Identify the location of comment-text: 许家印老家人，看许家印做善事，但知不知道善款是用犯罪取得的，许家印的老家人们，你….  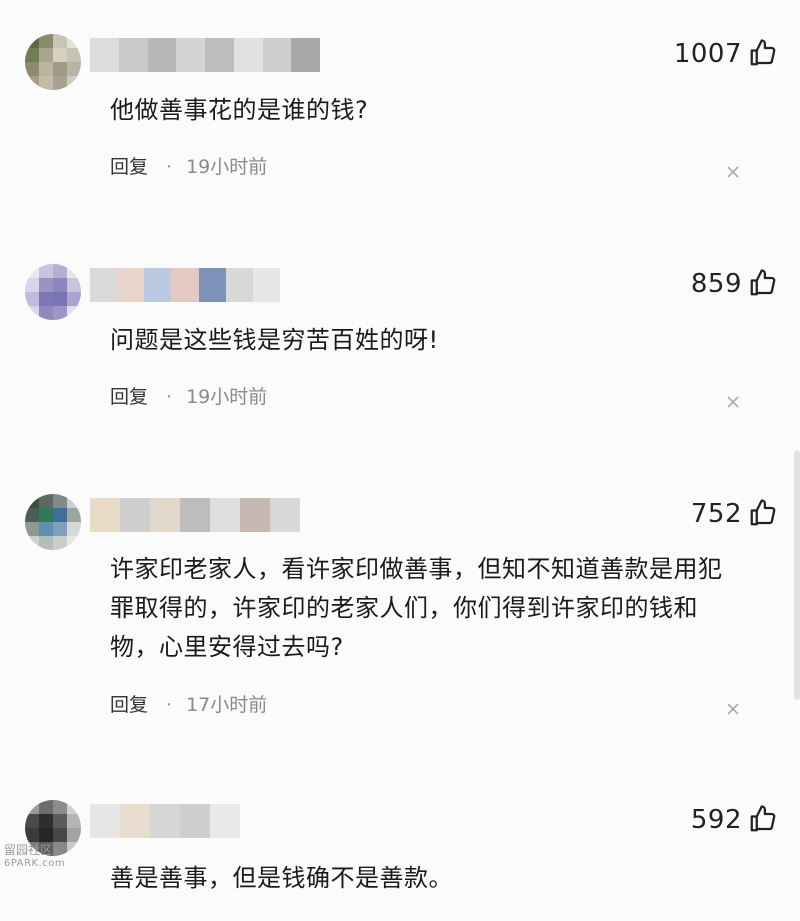
(416, 608).